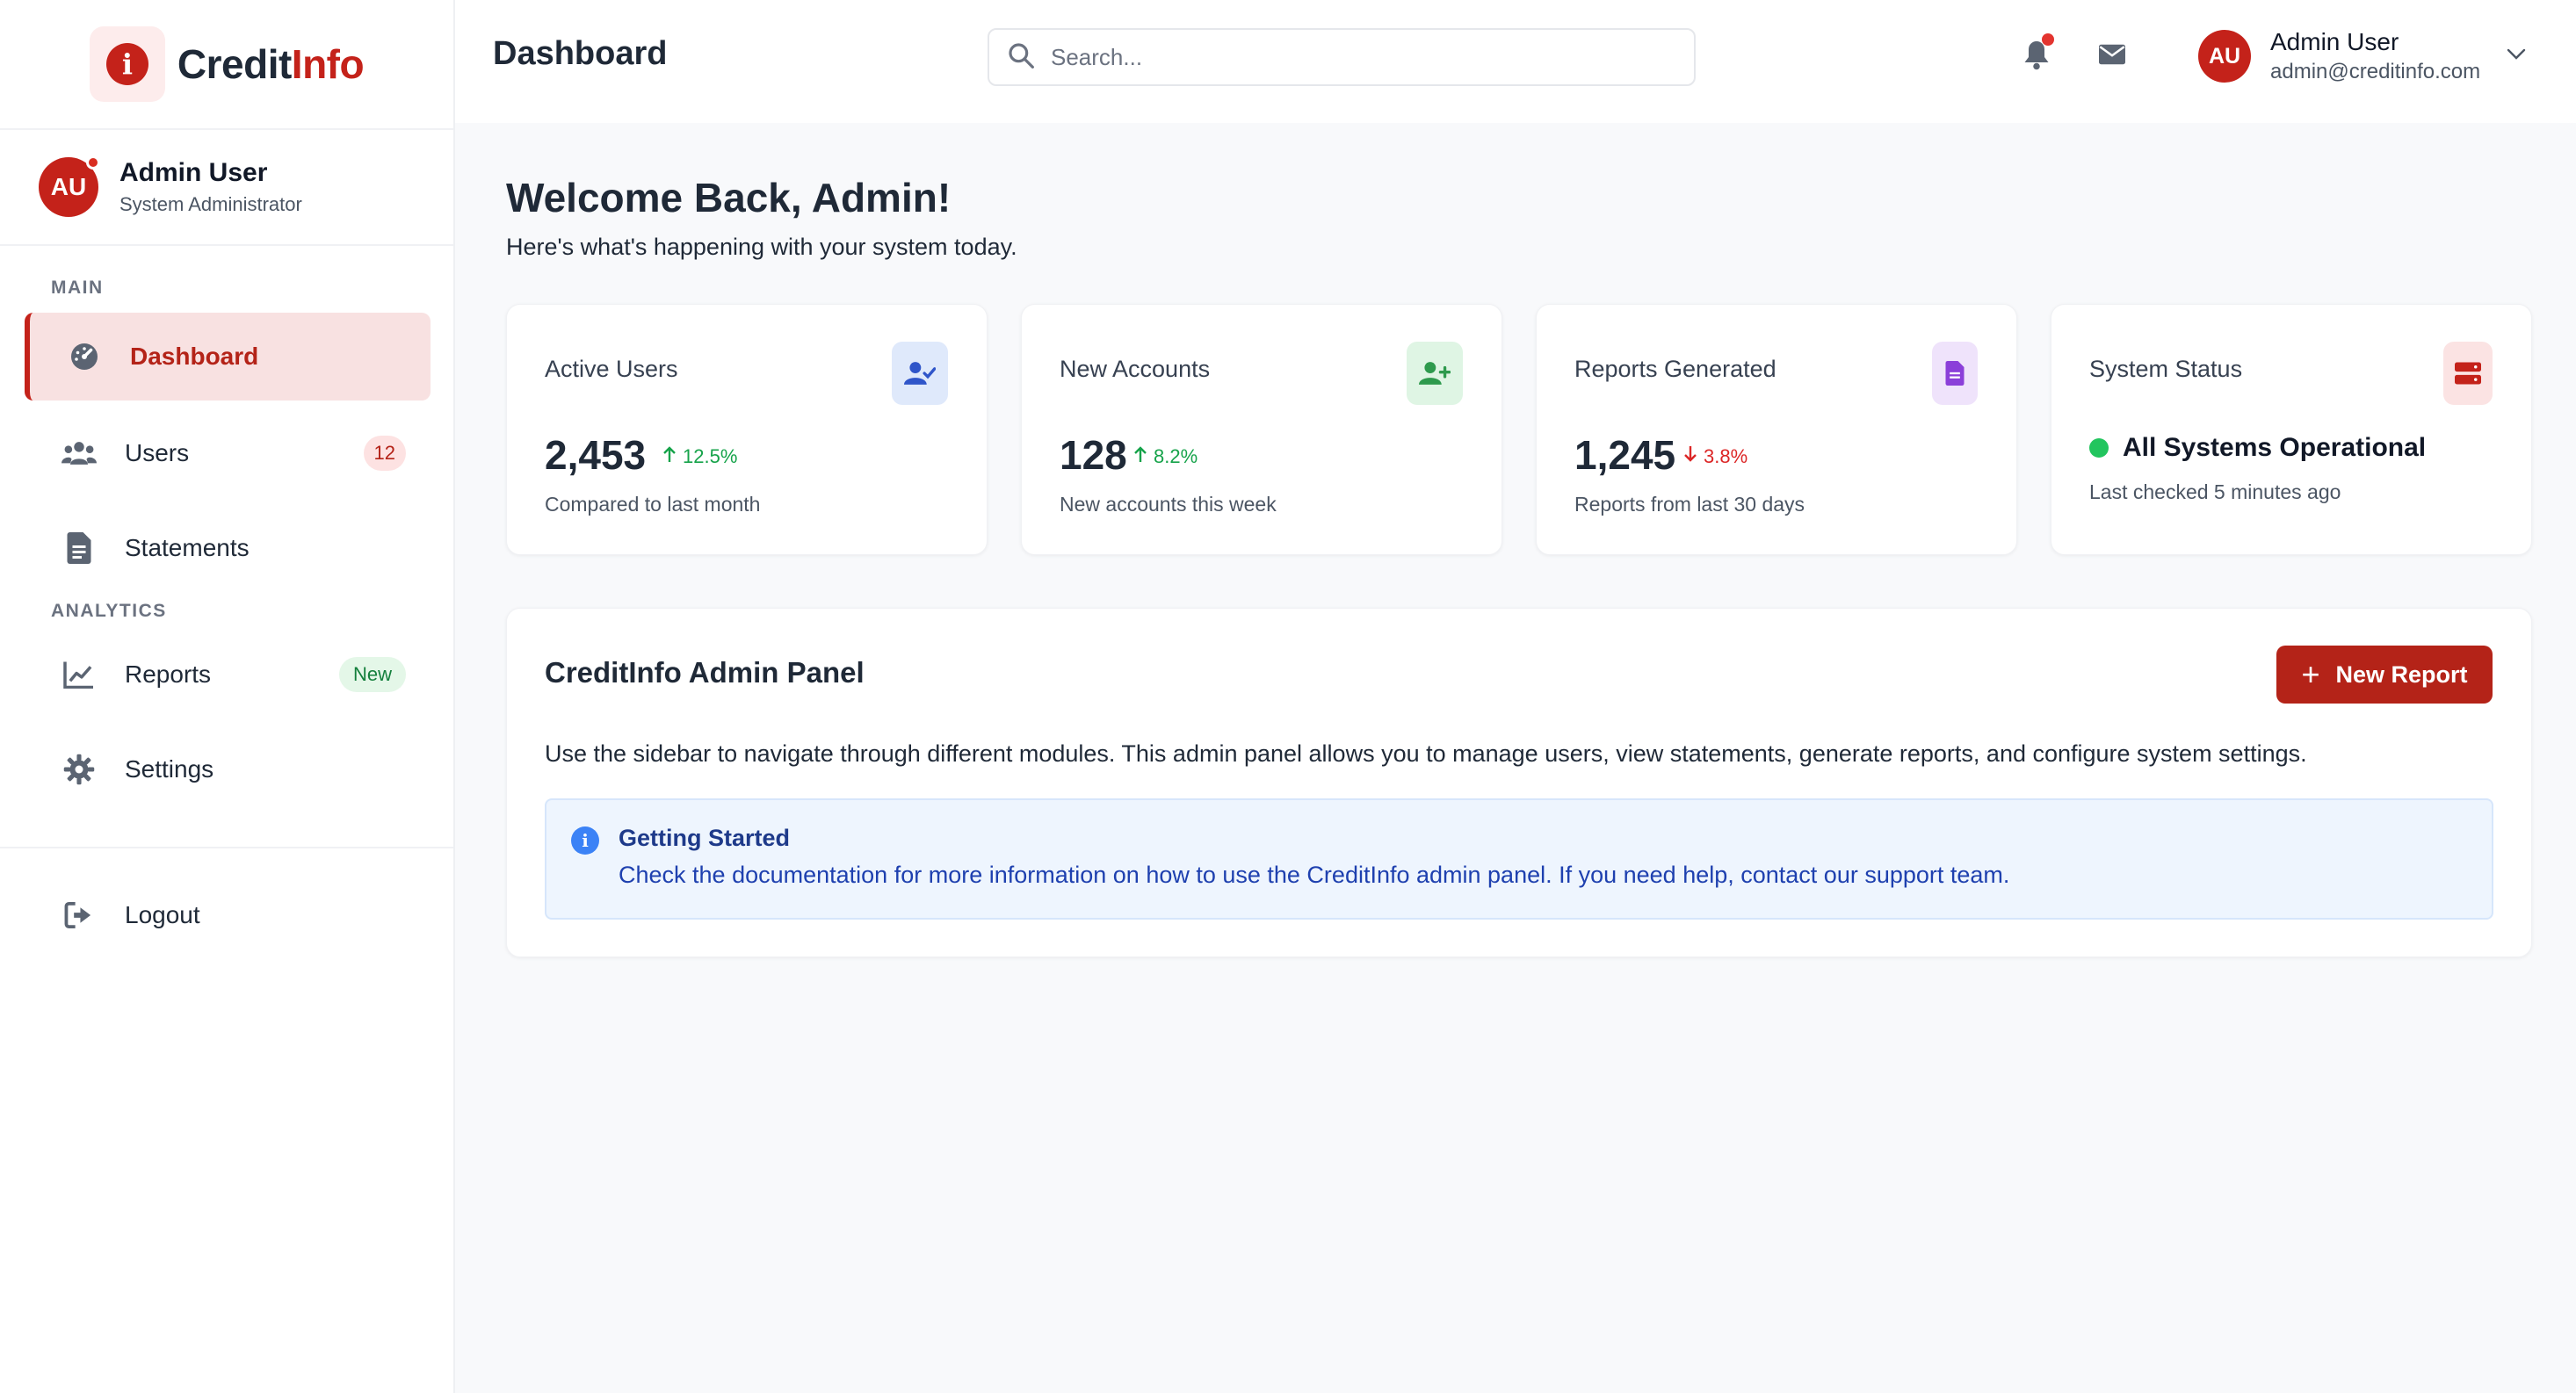  I want to click on stat-title: New Accounts, so click(1135, 369).